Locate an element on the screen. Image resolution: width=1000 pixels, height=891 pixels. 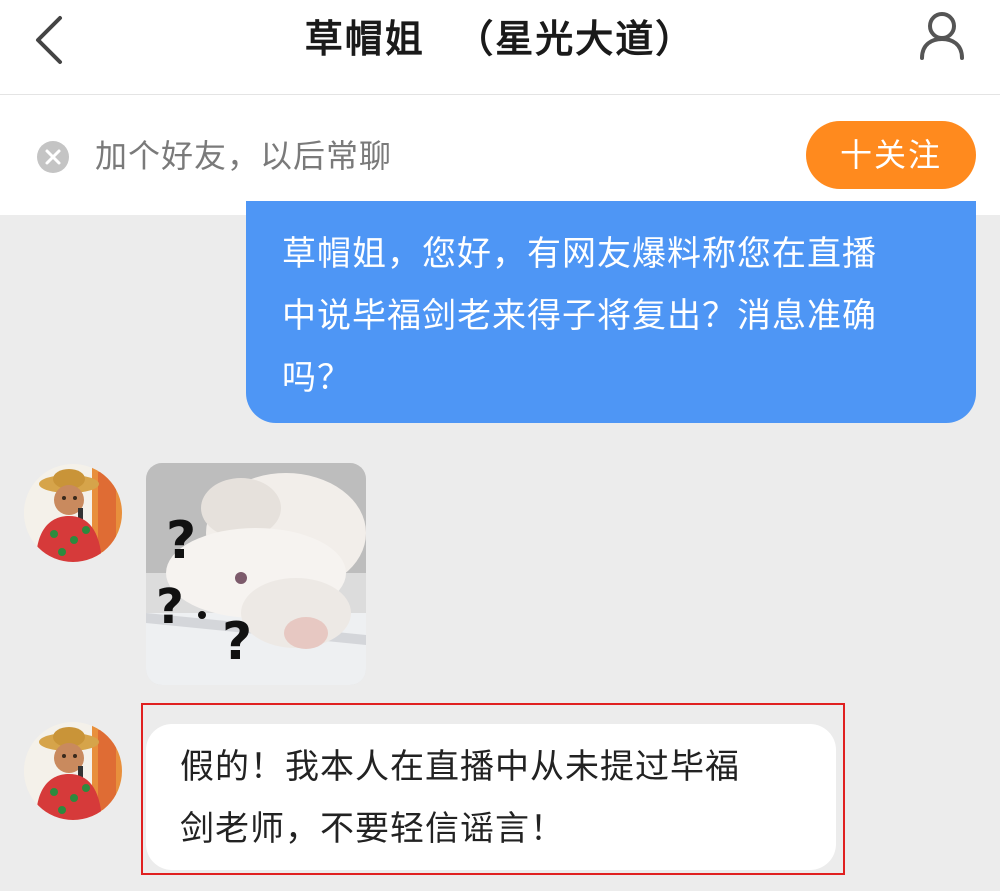
follow-tip-text: 加个好友，以后常聊 is located at coordinates (244, 156).